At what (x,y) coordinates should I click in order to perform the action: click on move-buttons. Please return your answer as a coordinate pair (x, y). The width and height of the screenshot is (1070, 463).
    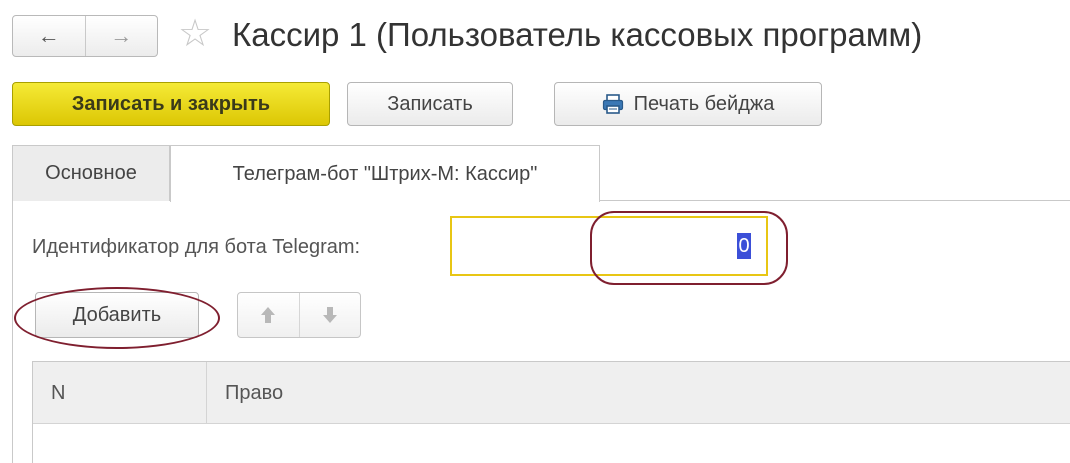
    Looking at the image, I should click on (299, 315).